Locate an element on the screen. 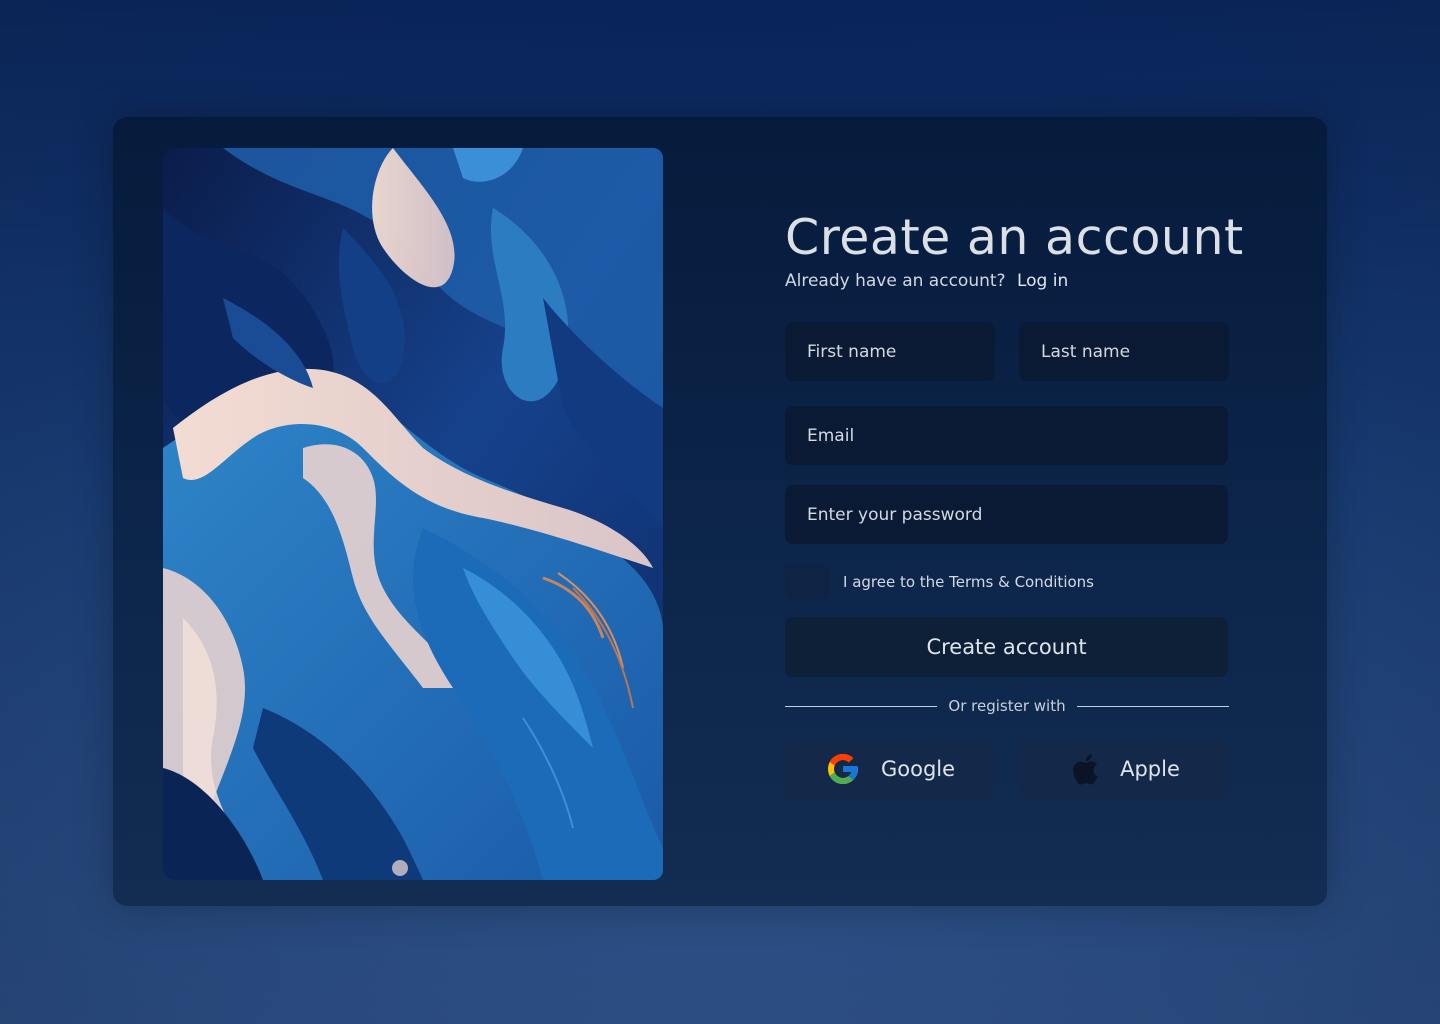 The width and height of the screenshot is (1440, 1024). password-input is located at coordinates (1006, 514).